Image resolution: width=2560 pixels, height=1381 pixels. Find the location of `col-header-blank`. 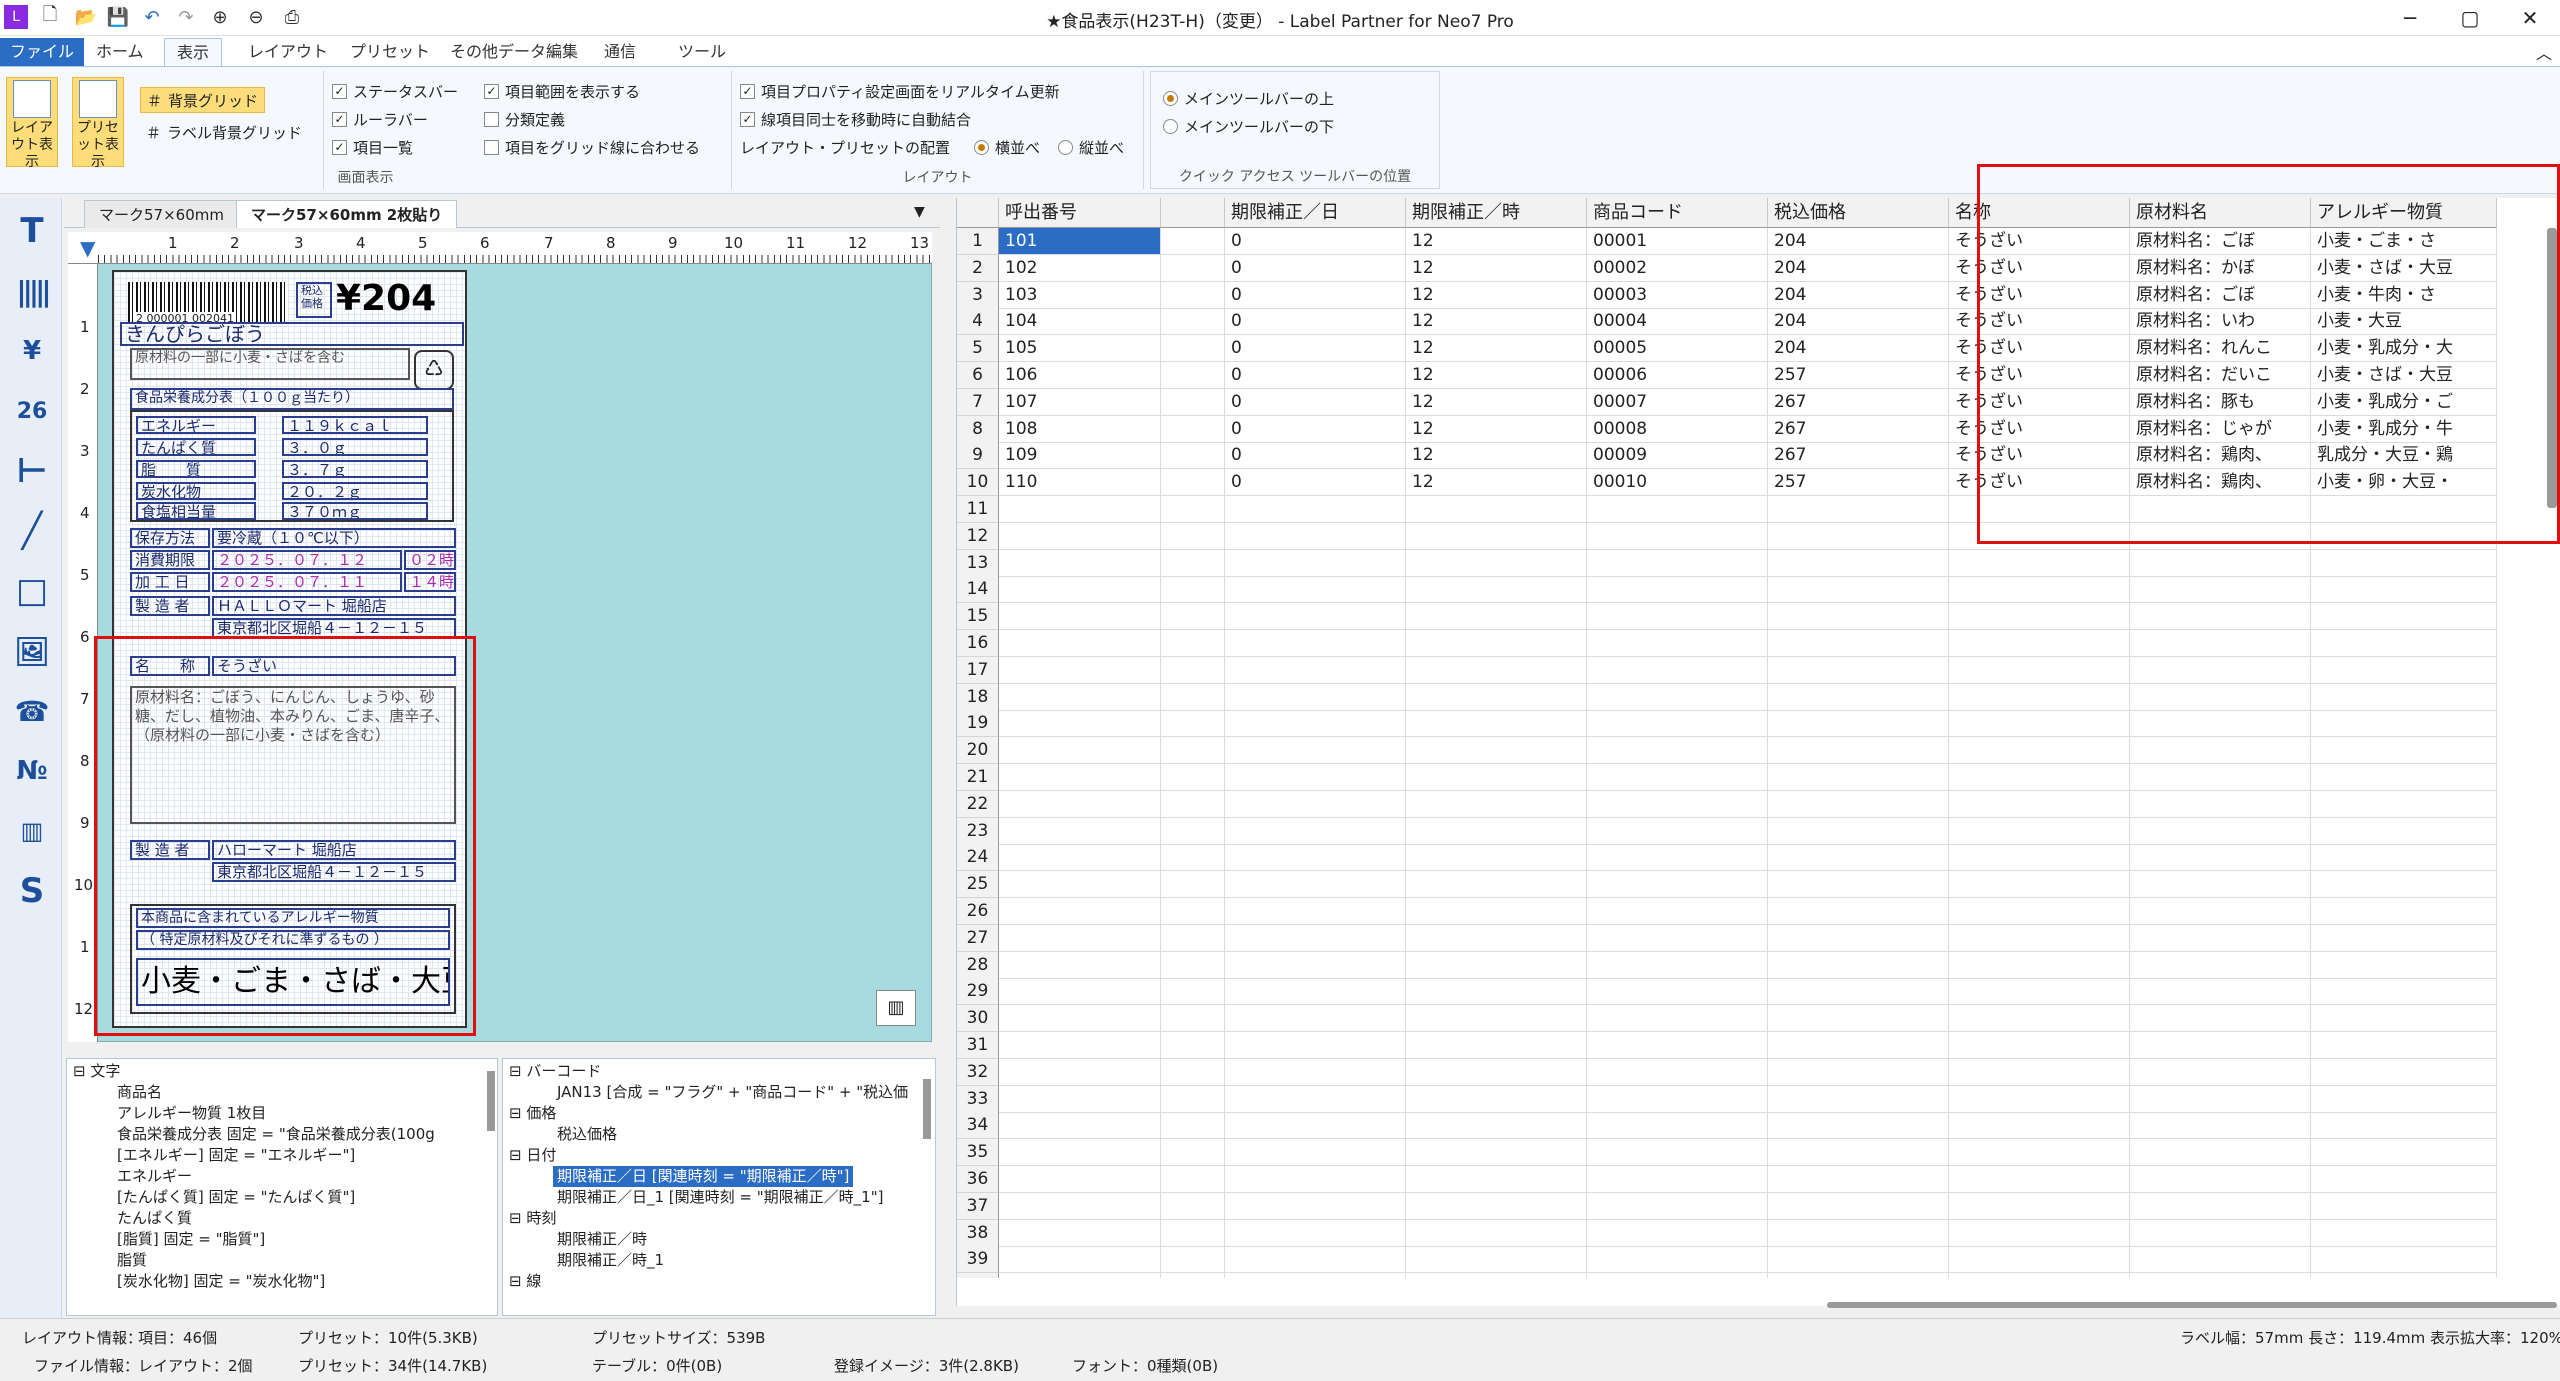

col-header-blank is located at coordinates (1193, 213).